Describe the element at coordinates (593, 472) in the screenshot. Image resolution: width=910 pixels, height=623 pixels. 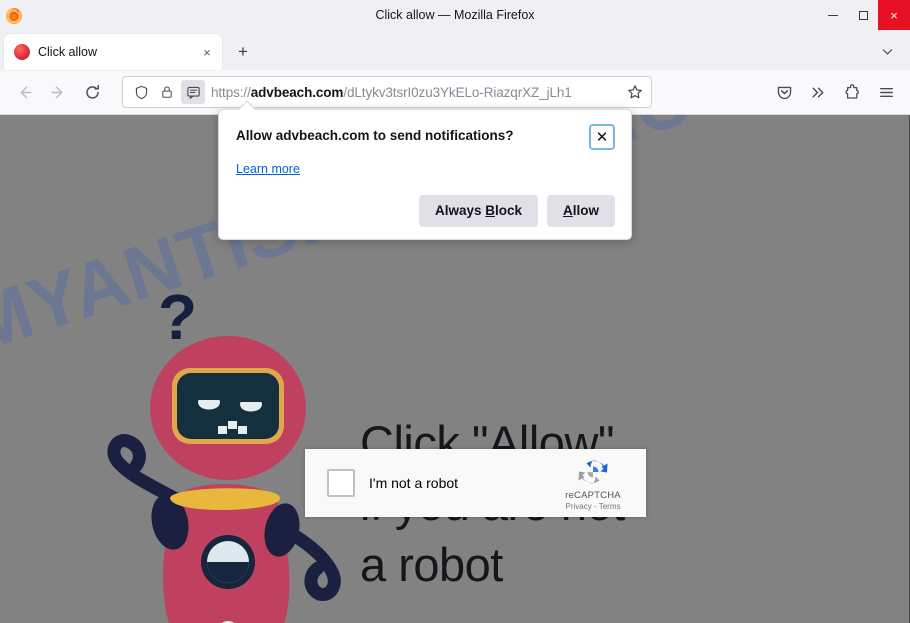
I see `recaptcha-logo-icon` at that location.